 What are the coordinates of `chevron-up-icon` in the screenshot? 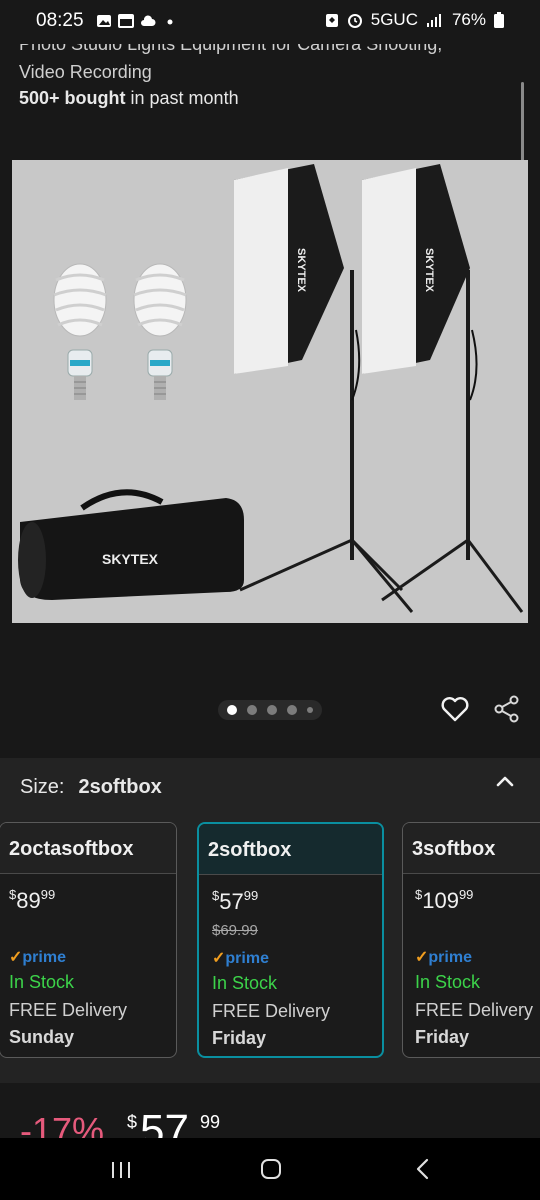 It's located at (505, 781).